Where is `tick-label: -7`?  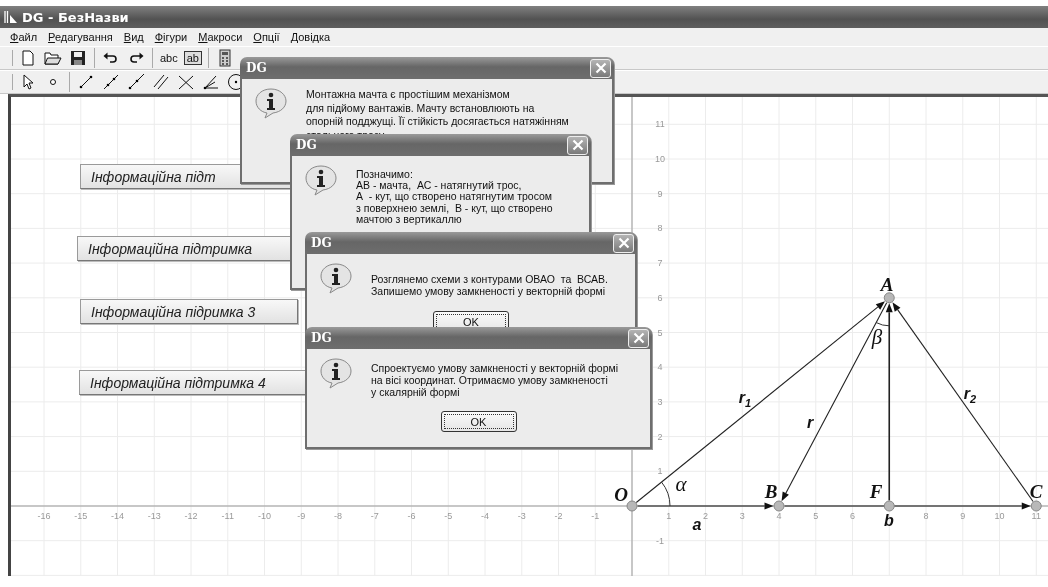
tick-label: -7 is located at coordinates (374, 516).